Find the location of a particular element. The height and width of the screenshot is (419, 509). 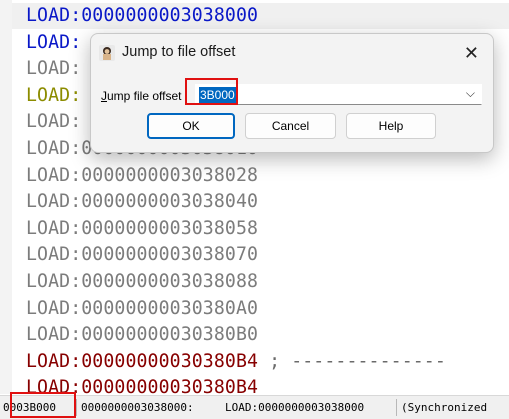

line-address: 0000000003038058 is located at coordinates (170, 228).